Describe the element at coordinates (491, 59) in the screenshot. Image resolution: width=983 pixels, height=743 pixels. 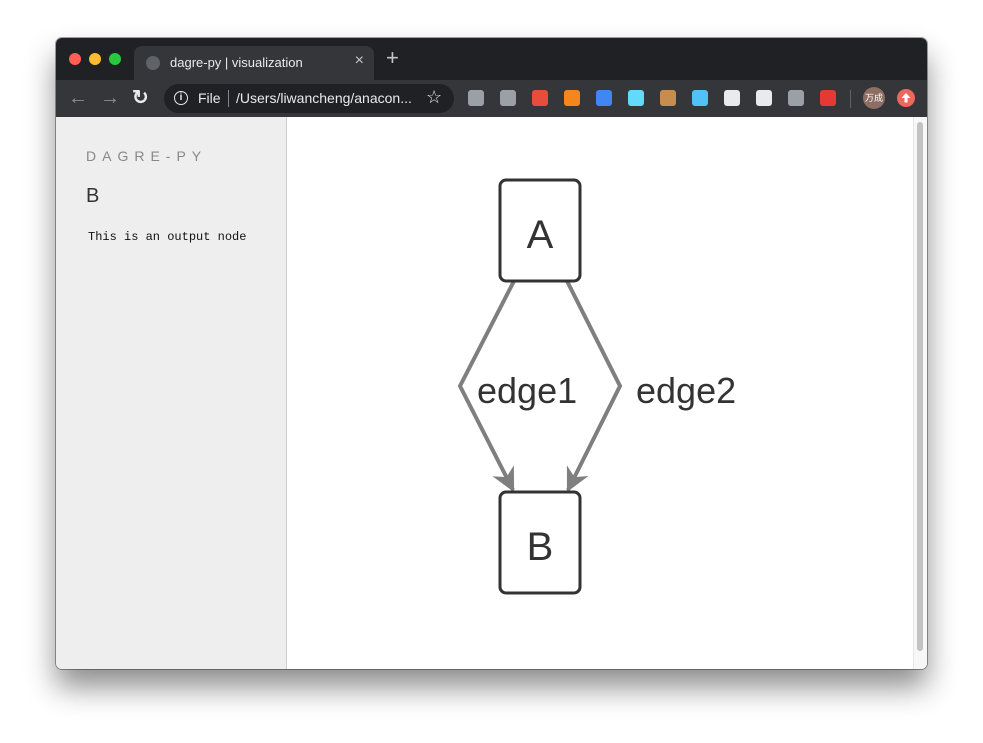
I see `title-bar: dagre-py | visualization × +` at that location.